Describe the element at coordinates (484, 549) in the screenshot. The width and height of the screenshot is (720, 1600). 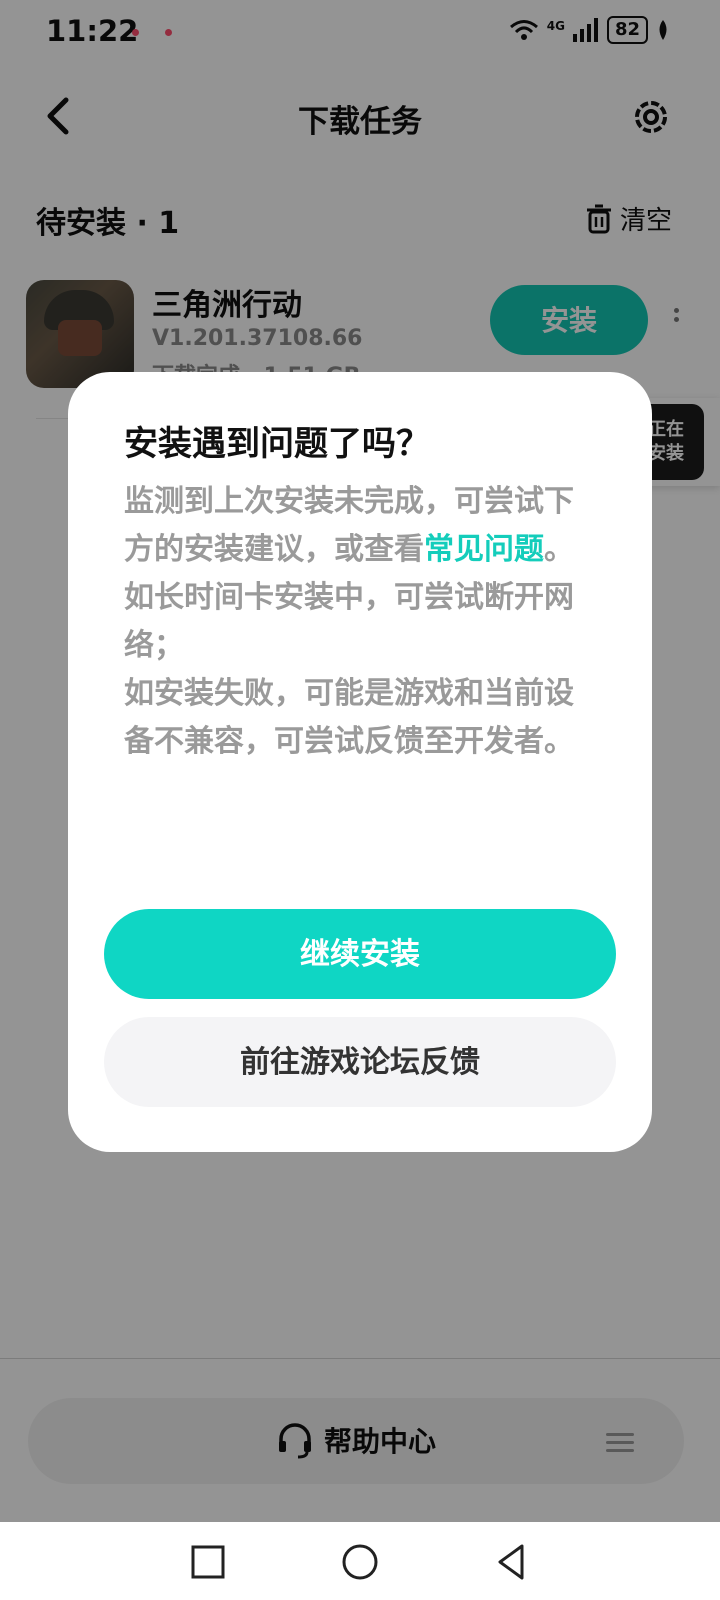
I see `faq-link: 常见问题` at that location.